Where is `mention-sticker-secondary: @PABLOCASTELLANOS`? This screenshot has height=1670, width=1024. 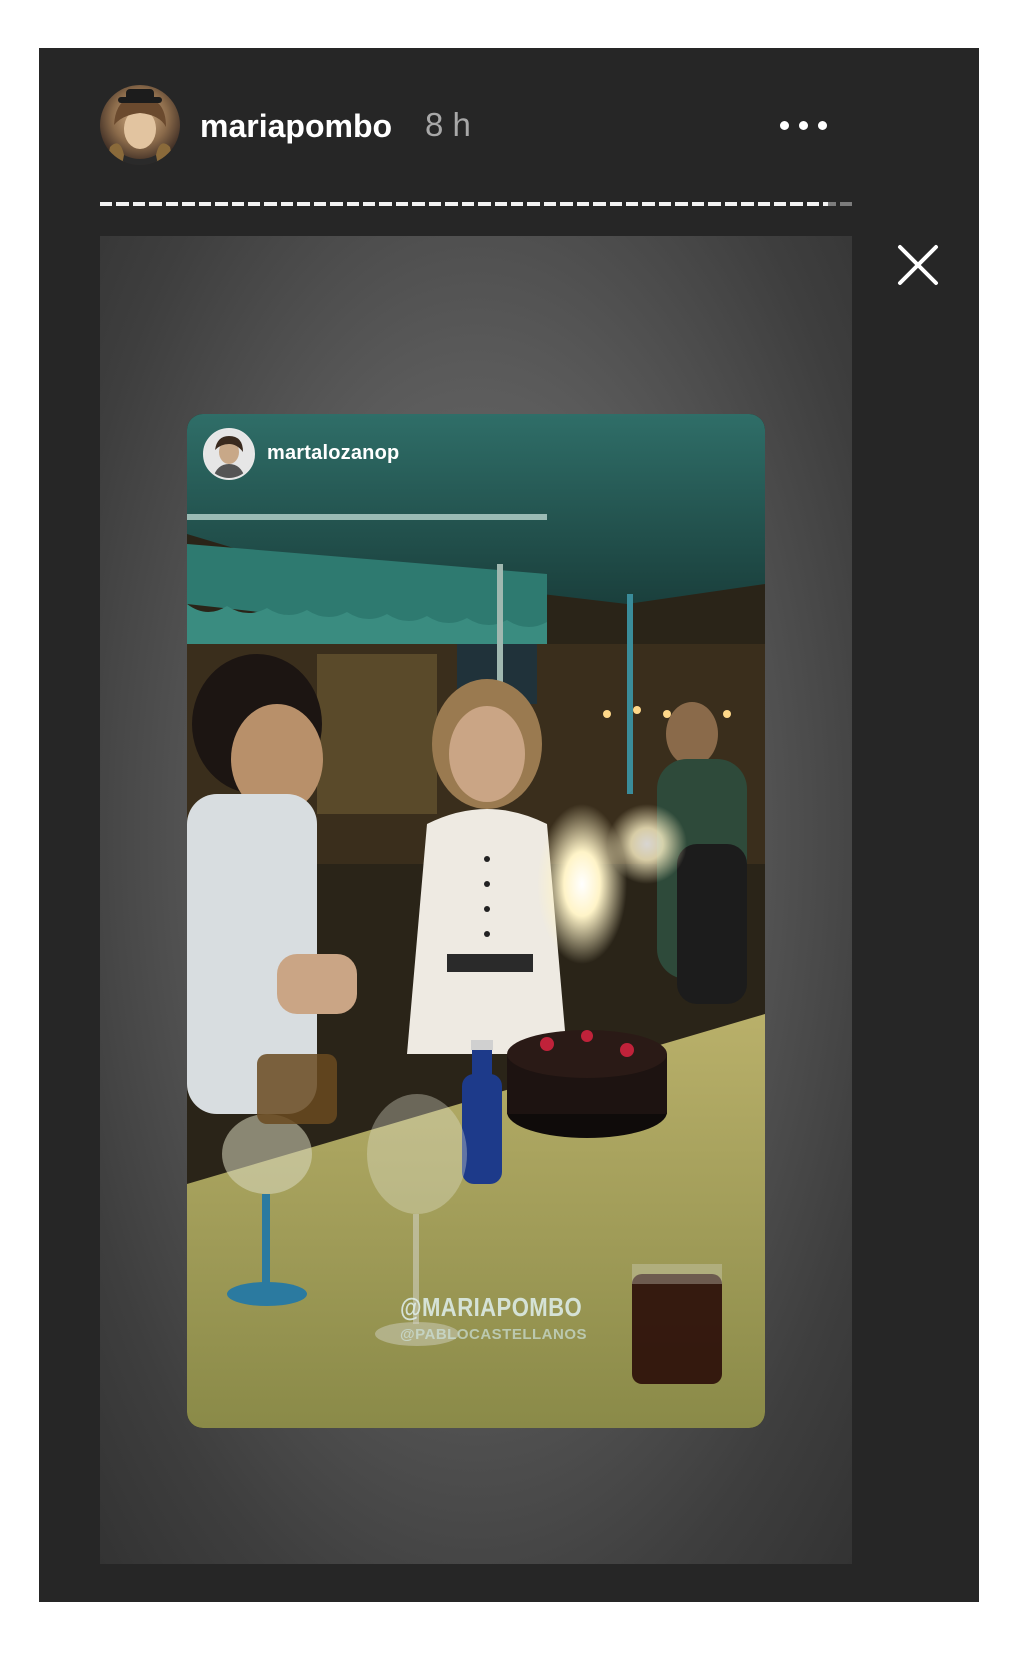 mention-sticker-secondary: @PABLOCASTELLANOS is located at coordinates (493, 1334).